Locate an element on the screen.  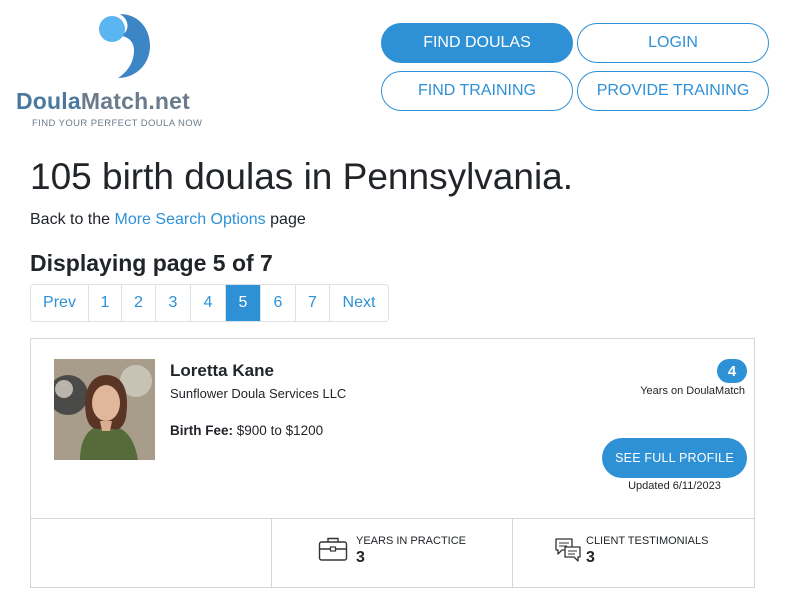
briefcase-icon is located at coordinates (333, 549).